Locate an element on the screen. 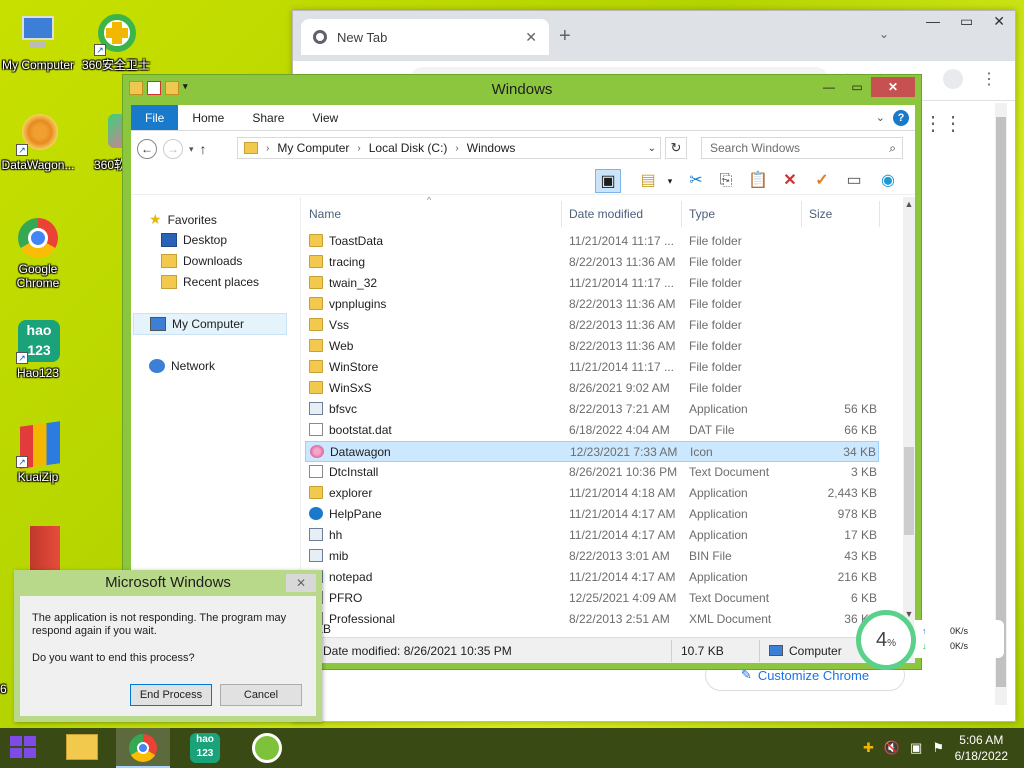 This screenshot has width=1024, height=768. ribbon-tab-home: Home is located at coordinates (208, 117).